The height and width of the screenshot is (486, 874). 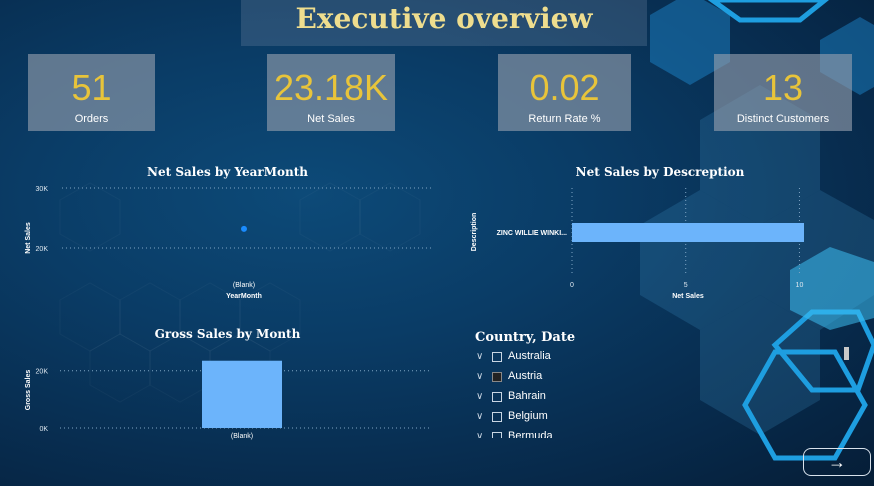 I want to click on y-tick-label: 30K, so click(x=42, y=189).